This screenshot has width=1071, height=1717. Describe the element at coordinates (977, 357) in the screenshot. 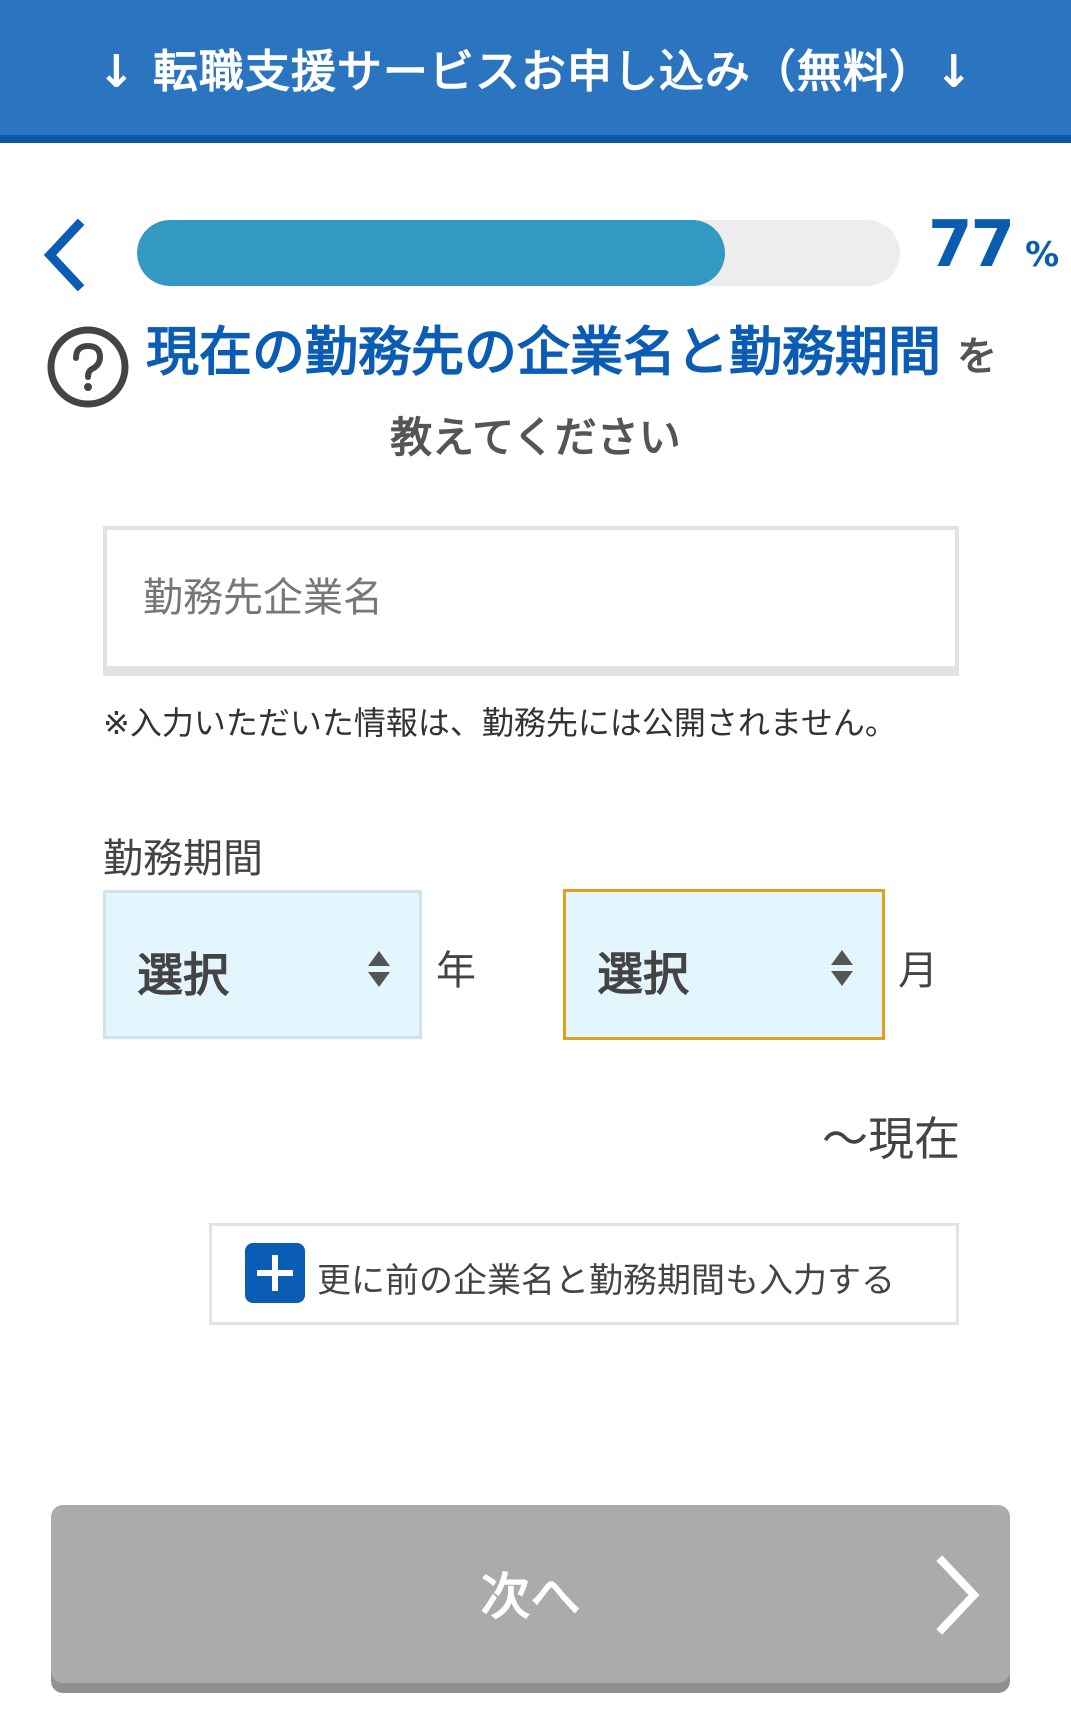

I see `question-particle: を` at that location.